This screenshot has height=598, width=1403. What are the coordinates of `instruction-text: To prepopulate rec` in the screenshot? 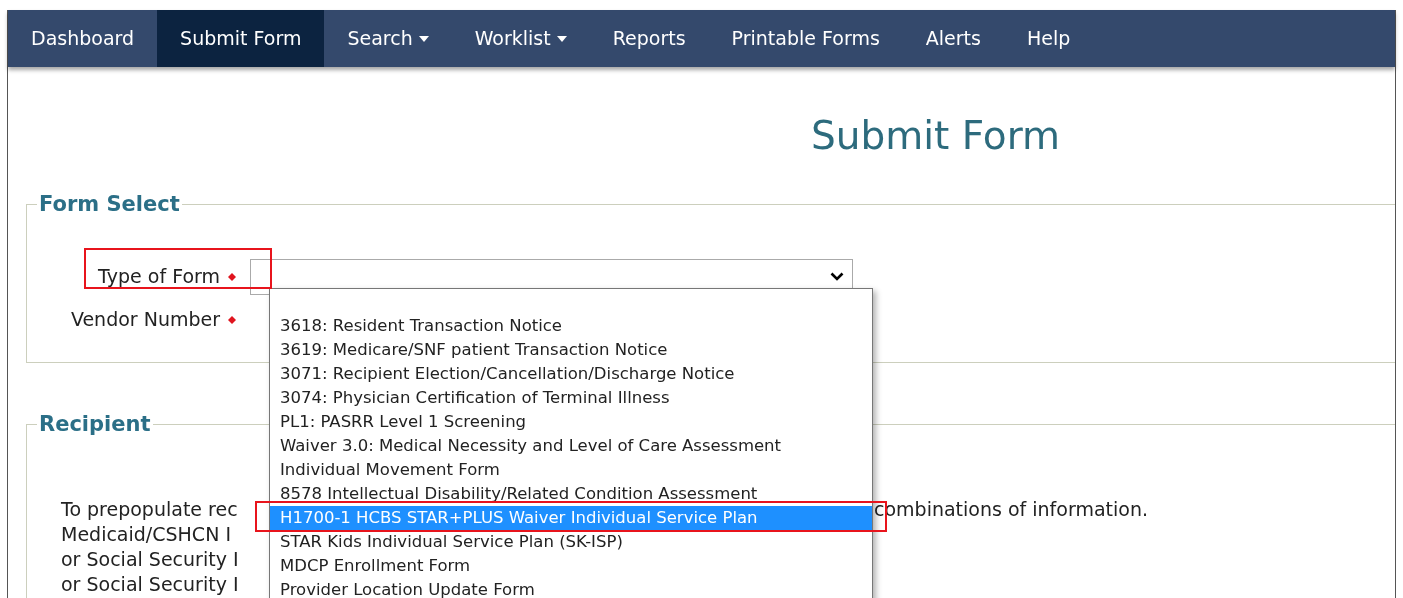 It's located at (149, 509).